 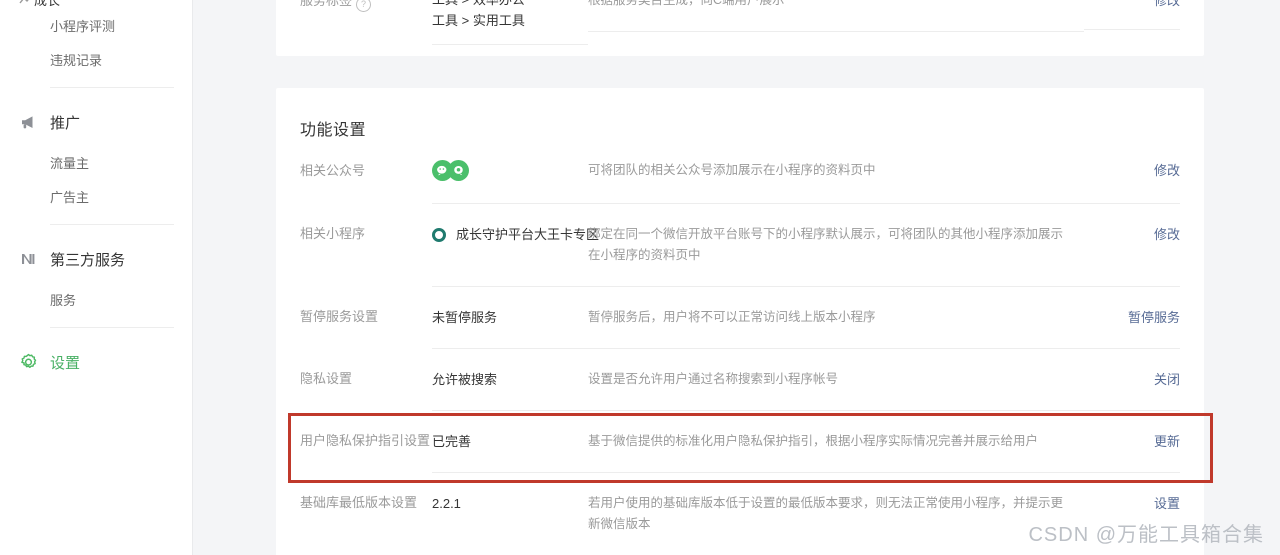 I want to click on row-label: 服务标签?, so click(x=366, y=6).